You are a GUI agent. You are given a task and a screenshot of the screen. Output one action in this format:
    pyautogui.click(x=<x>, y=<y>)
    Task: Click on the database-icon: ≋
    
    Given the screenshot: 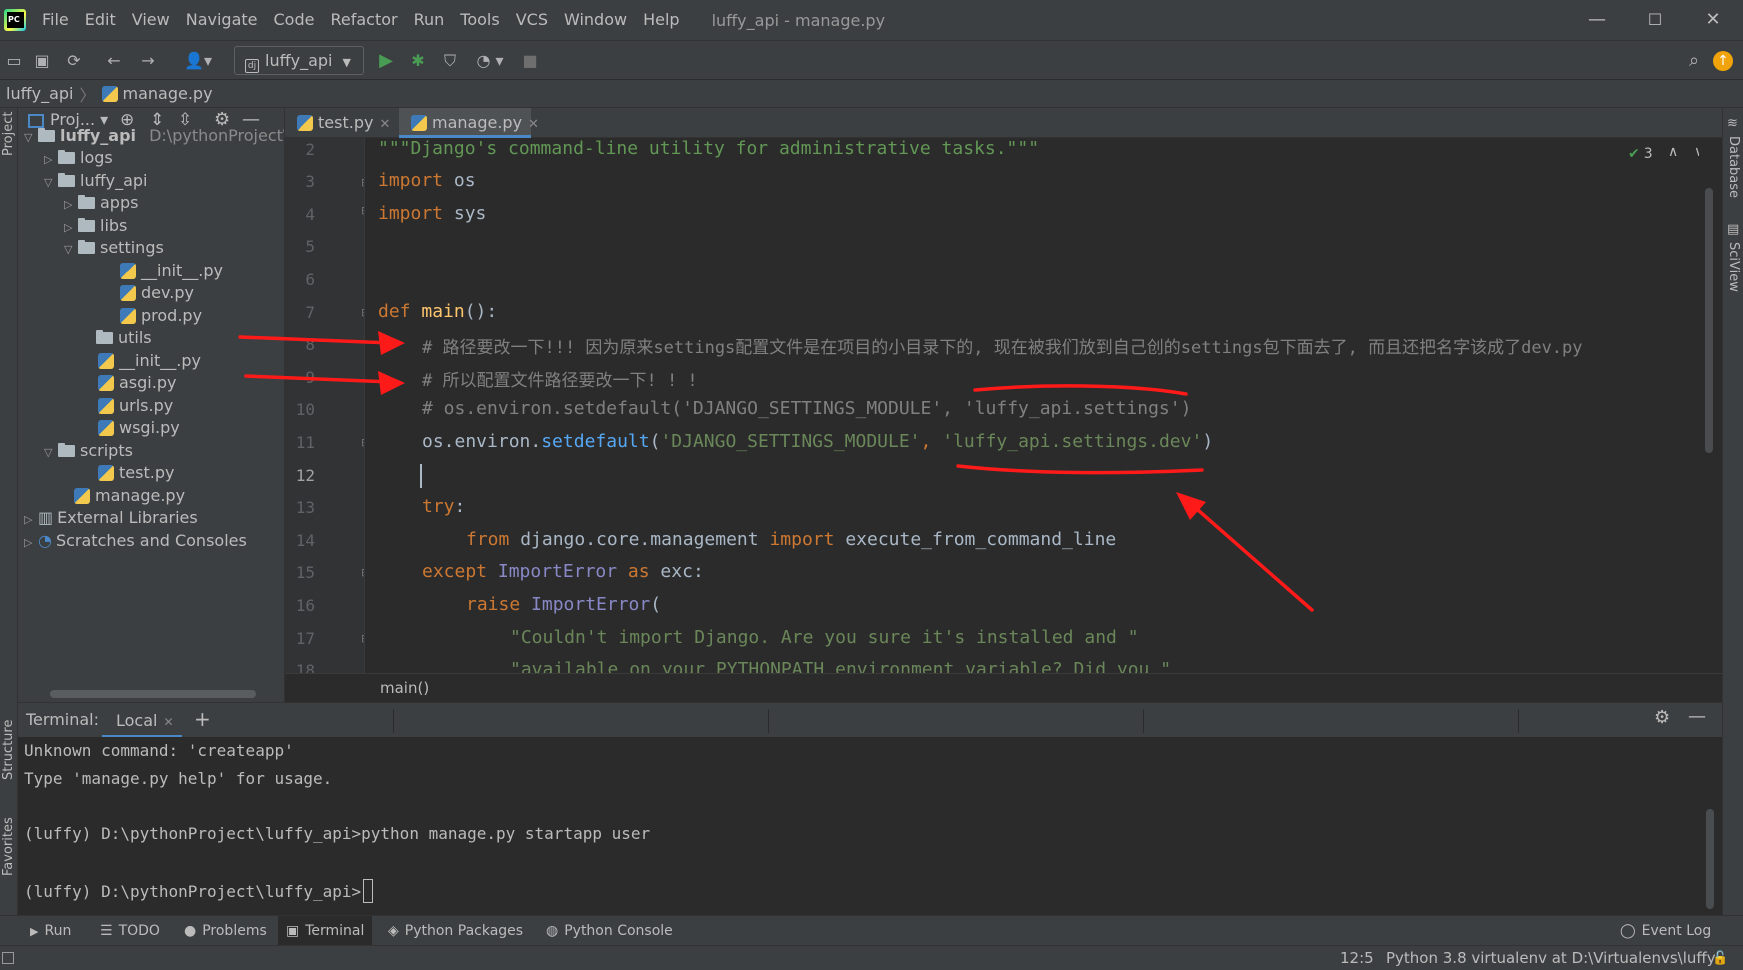 What is the action you would take?
    pyautogui.click(x=1732, y=123)
    